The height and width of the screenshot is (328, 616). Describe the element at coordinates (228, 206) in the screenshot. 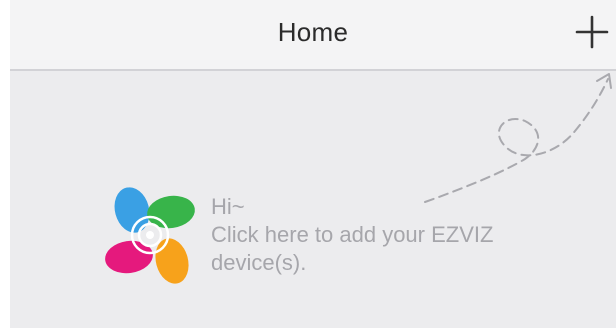

I see `greeting-text: Hi~` at that location.